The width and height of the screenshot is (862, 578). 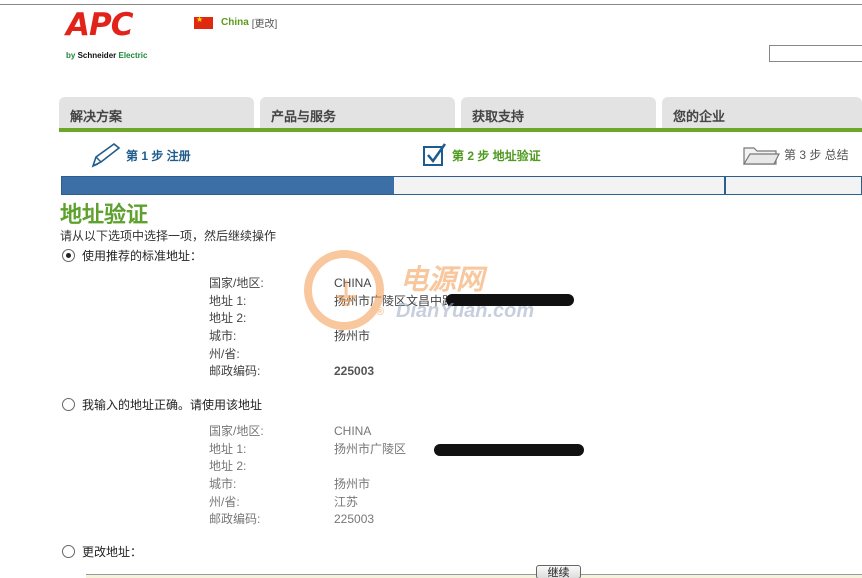 What do you see at coordinates (431, 4) in the screenshot?
I see `top-rule` at bounding box center [431, 4].